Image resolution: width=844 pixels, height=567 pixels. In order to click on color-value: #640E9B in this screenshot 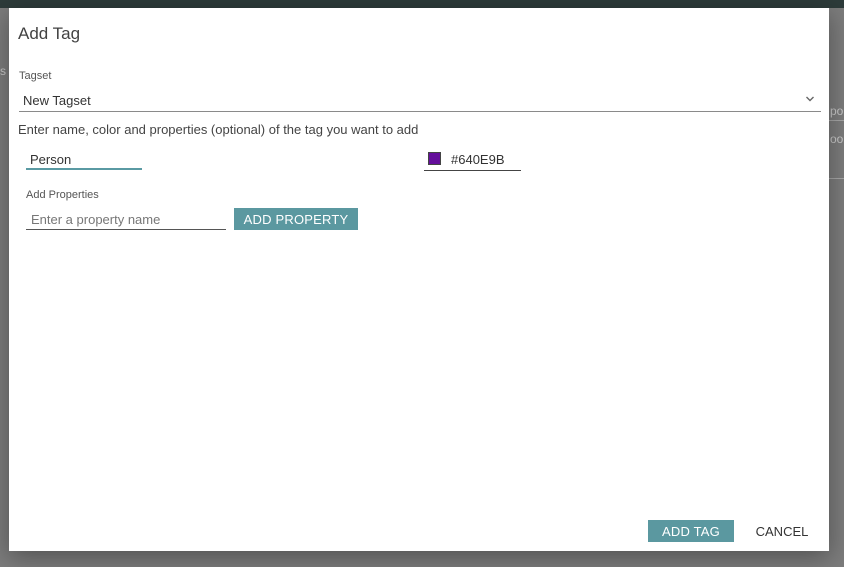, I will do `click(478, 159)`.